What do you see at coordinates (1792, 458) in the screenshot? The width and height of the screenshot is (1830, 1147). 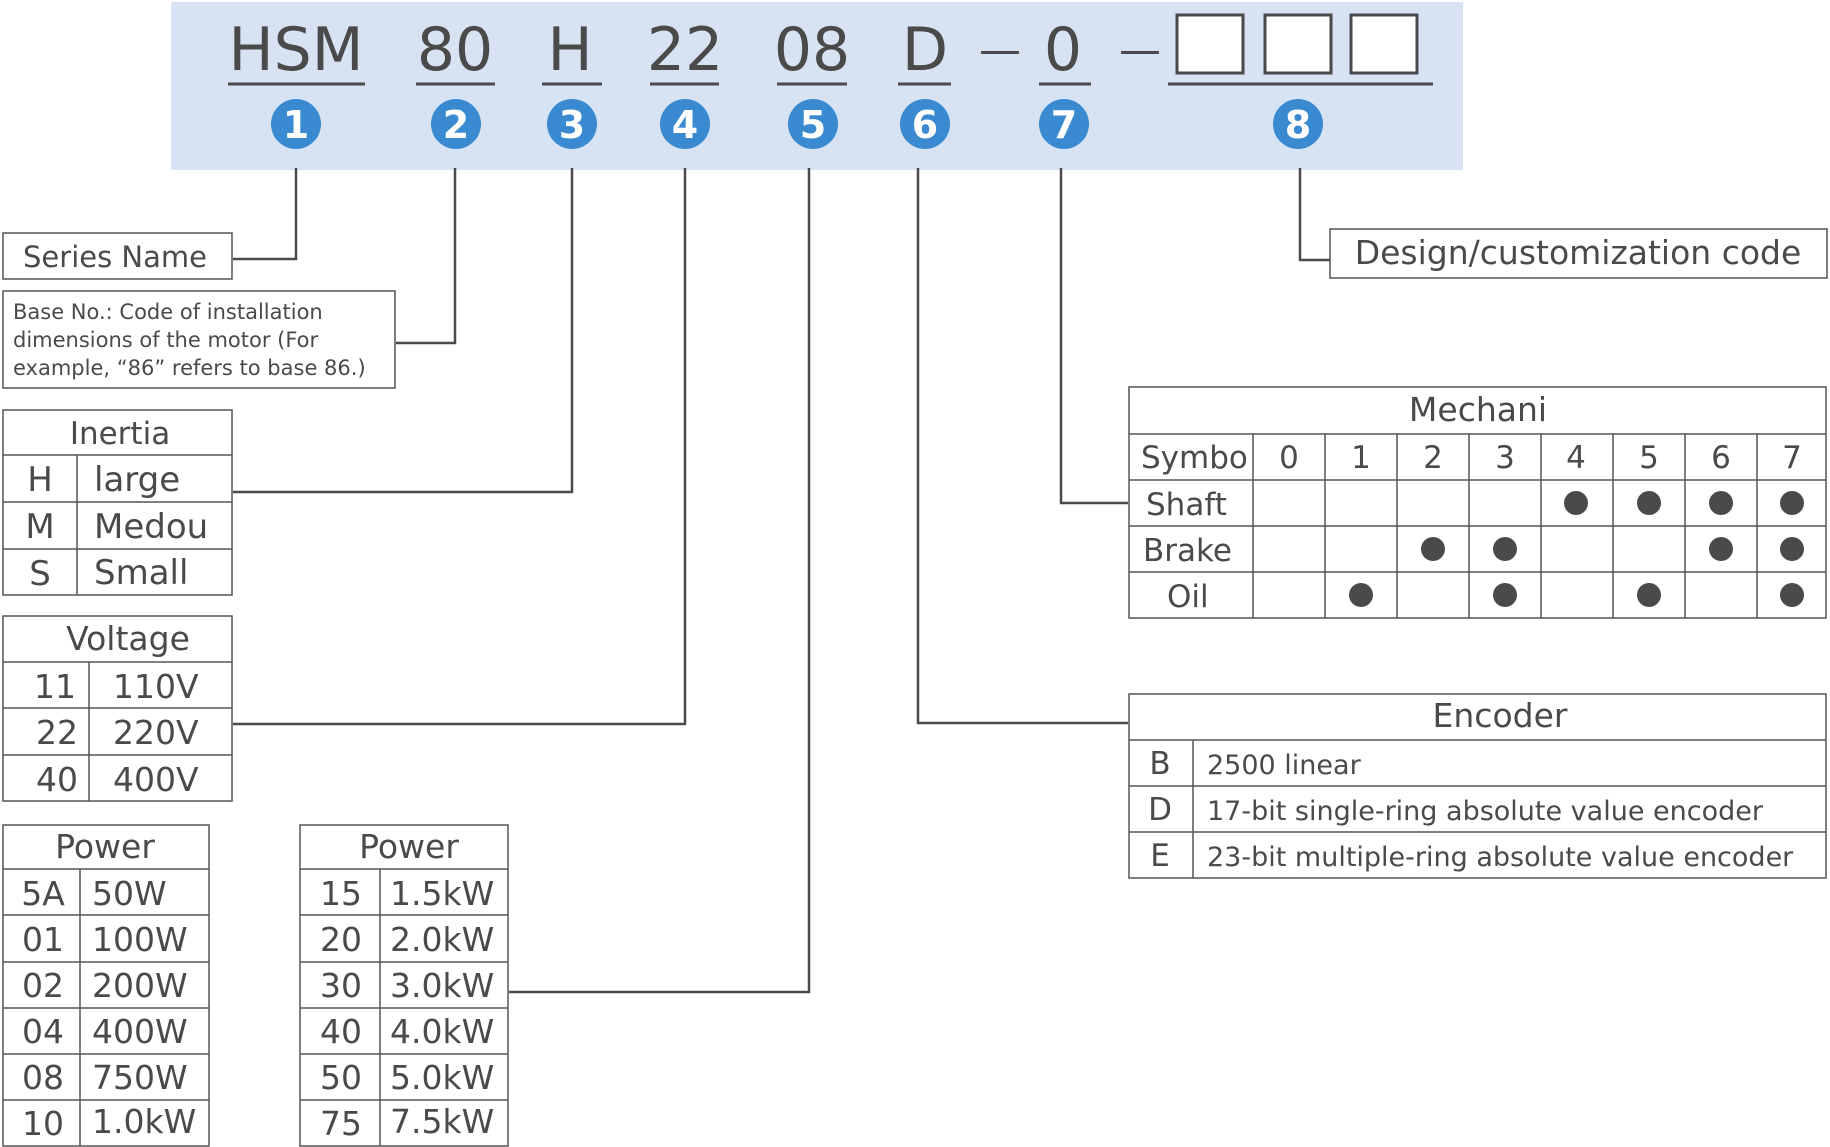 I see `mechanical-symbol-7: 7` at bounding box center [1792, 458].